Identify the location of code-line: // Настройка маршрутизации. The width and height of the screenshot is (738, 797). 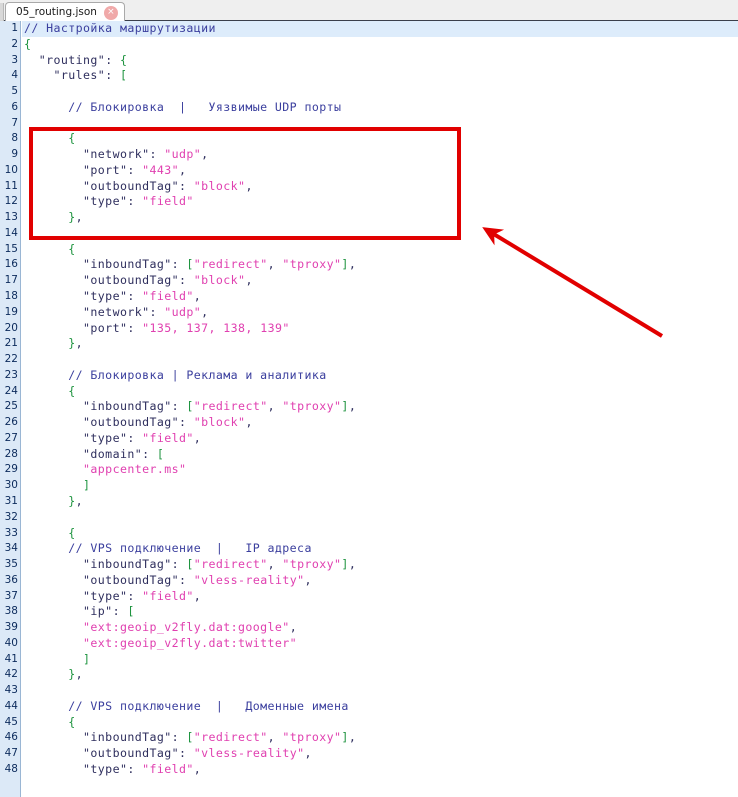
(380, 29).